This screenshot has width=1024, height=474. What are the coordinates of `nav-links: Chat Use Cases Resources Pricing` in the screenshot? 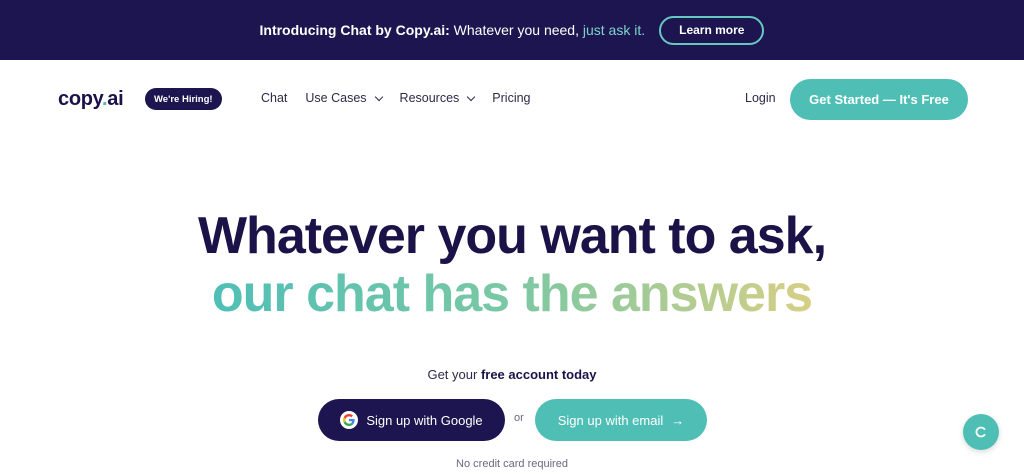 It's located at (405, 98).